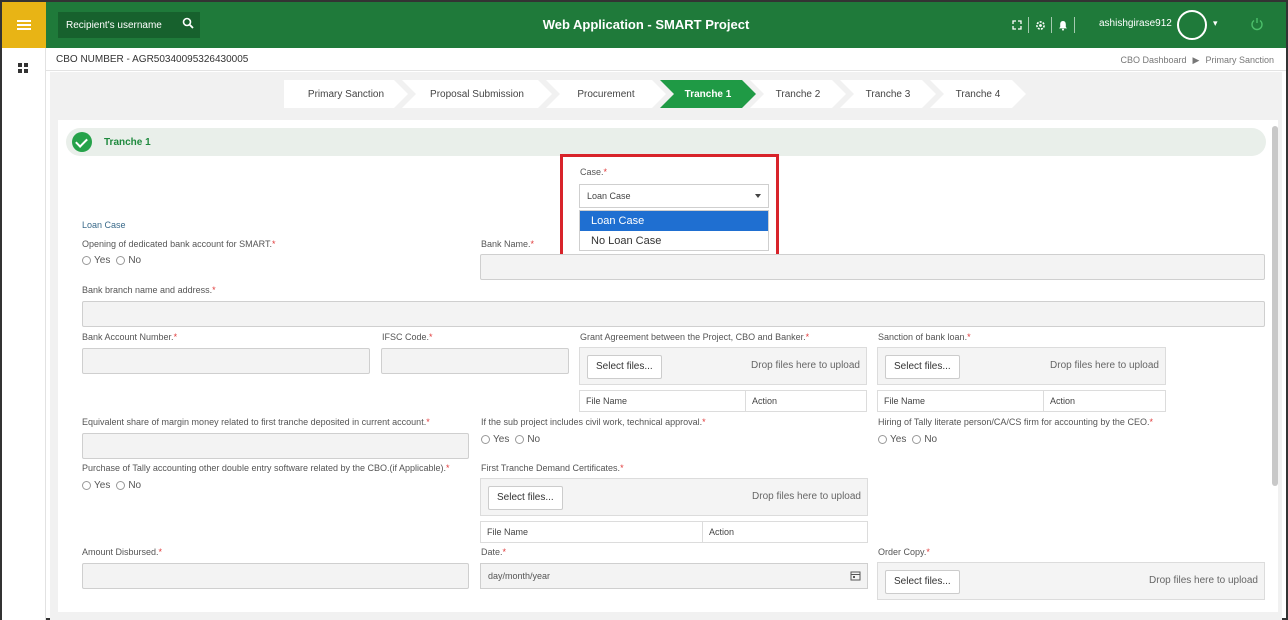 This screenshot has height=620, width=1288. What do you see at coordinates (1257, 24) in the screenshot?
I see `power-icon` at bounding box center [1257, 24].